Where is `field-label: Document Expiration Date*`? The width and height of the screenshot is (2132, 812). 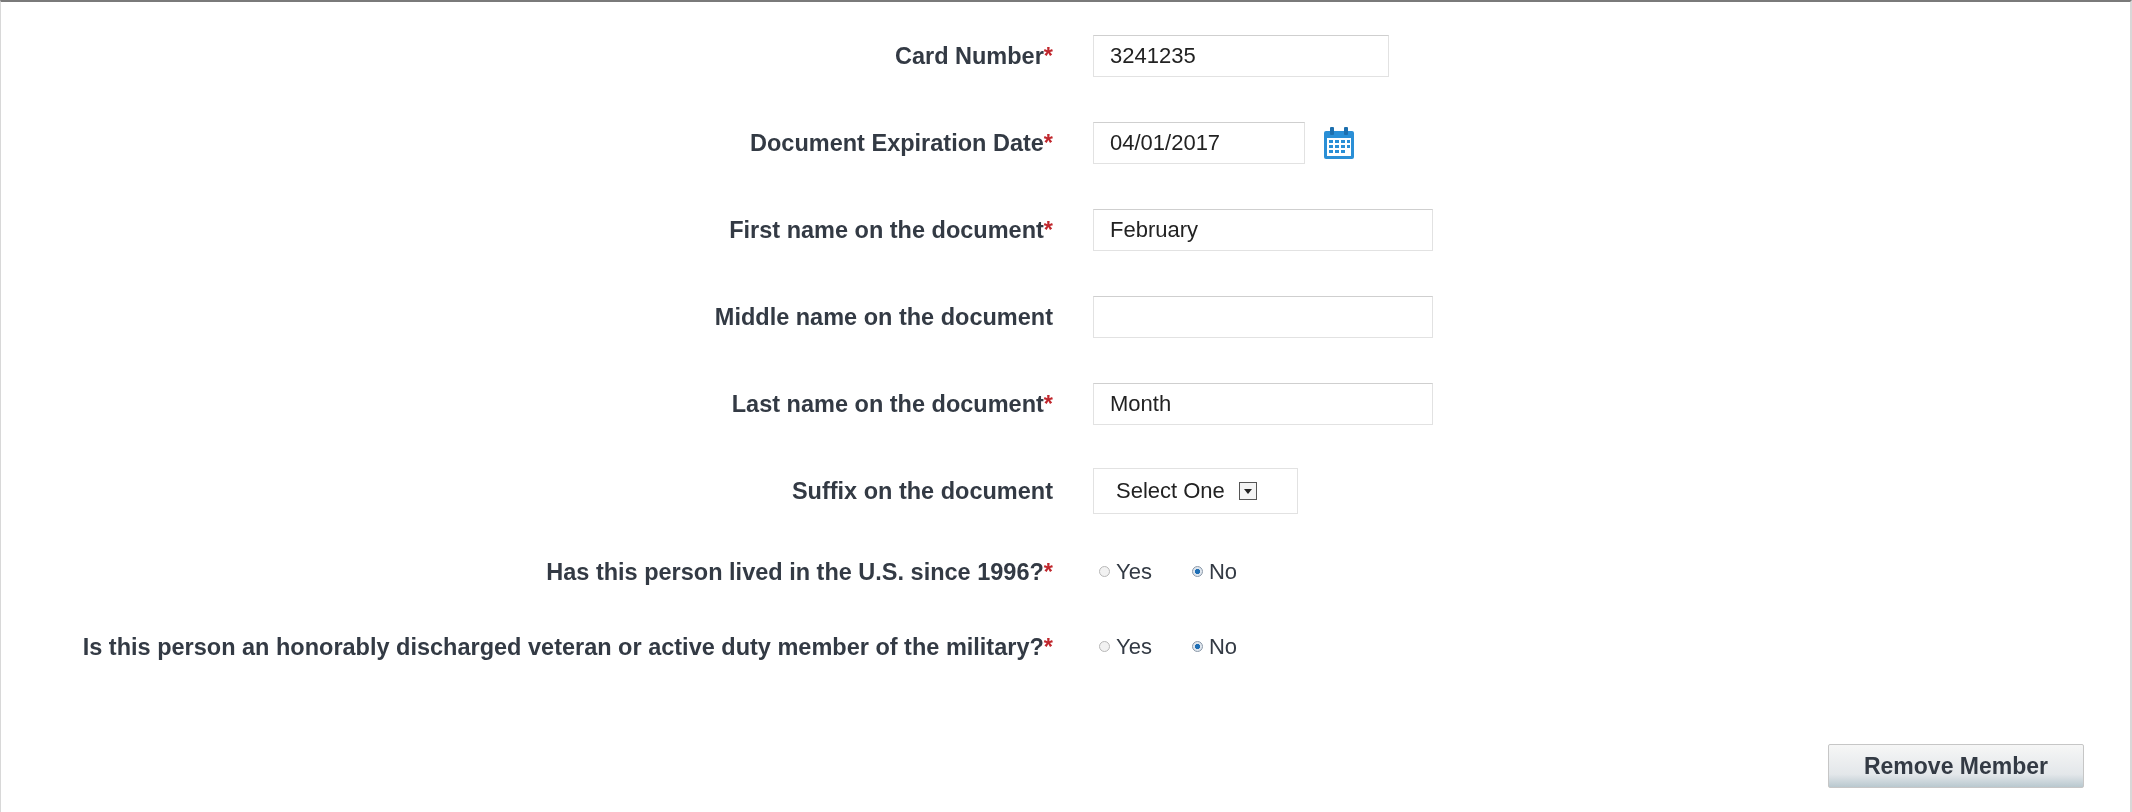 field-label: Document Expiration Date* is located at coordinates (901, 142).